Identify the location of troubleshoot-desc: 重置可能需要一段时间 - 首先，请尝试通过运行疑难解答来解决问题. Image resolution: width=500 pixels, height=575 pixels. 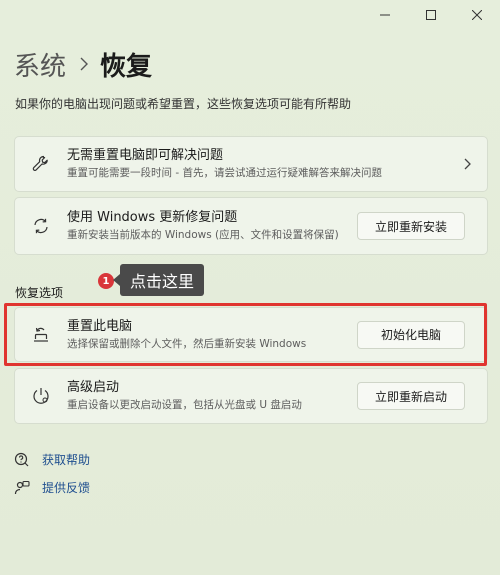
(224, 173).